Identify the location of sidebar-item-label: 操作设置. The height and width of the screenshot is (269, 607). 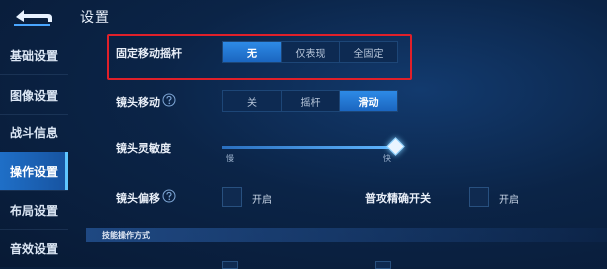
(33, 171).